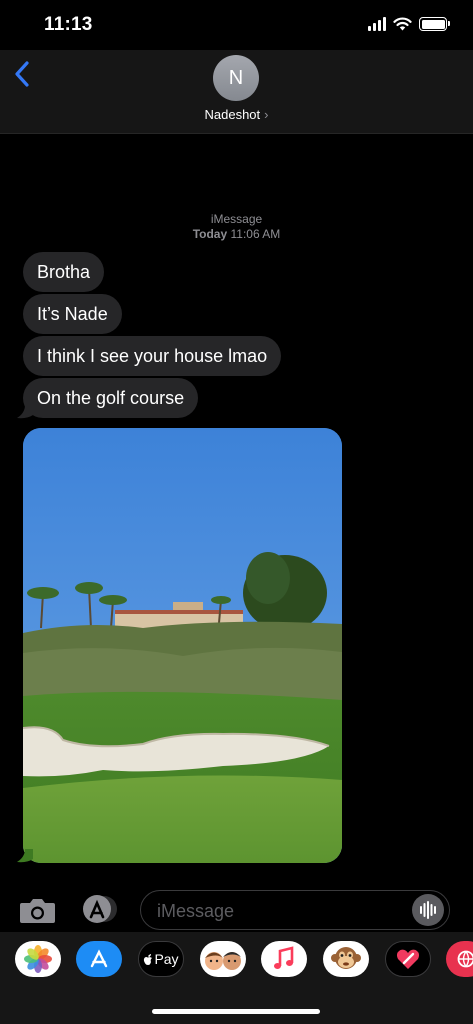 Image resolution: width=473 pixels, height=1024 pixels. Describe the element at coordinates (72, 314) in the screenshot. I see `message-bubble: It’s Nade` at that location.